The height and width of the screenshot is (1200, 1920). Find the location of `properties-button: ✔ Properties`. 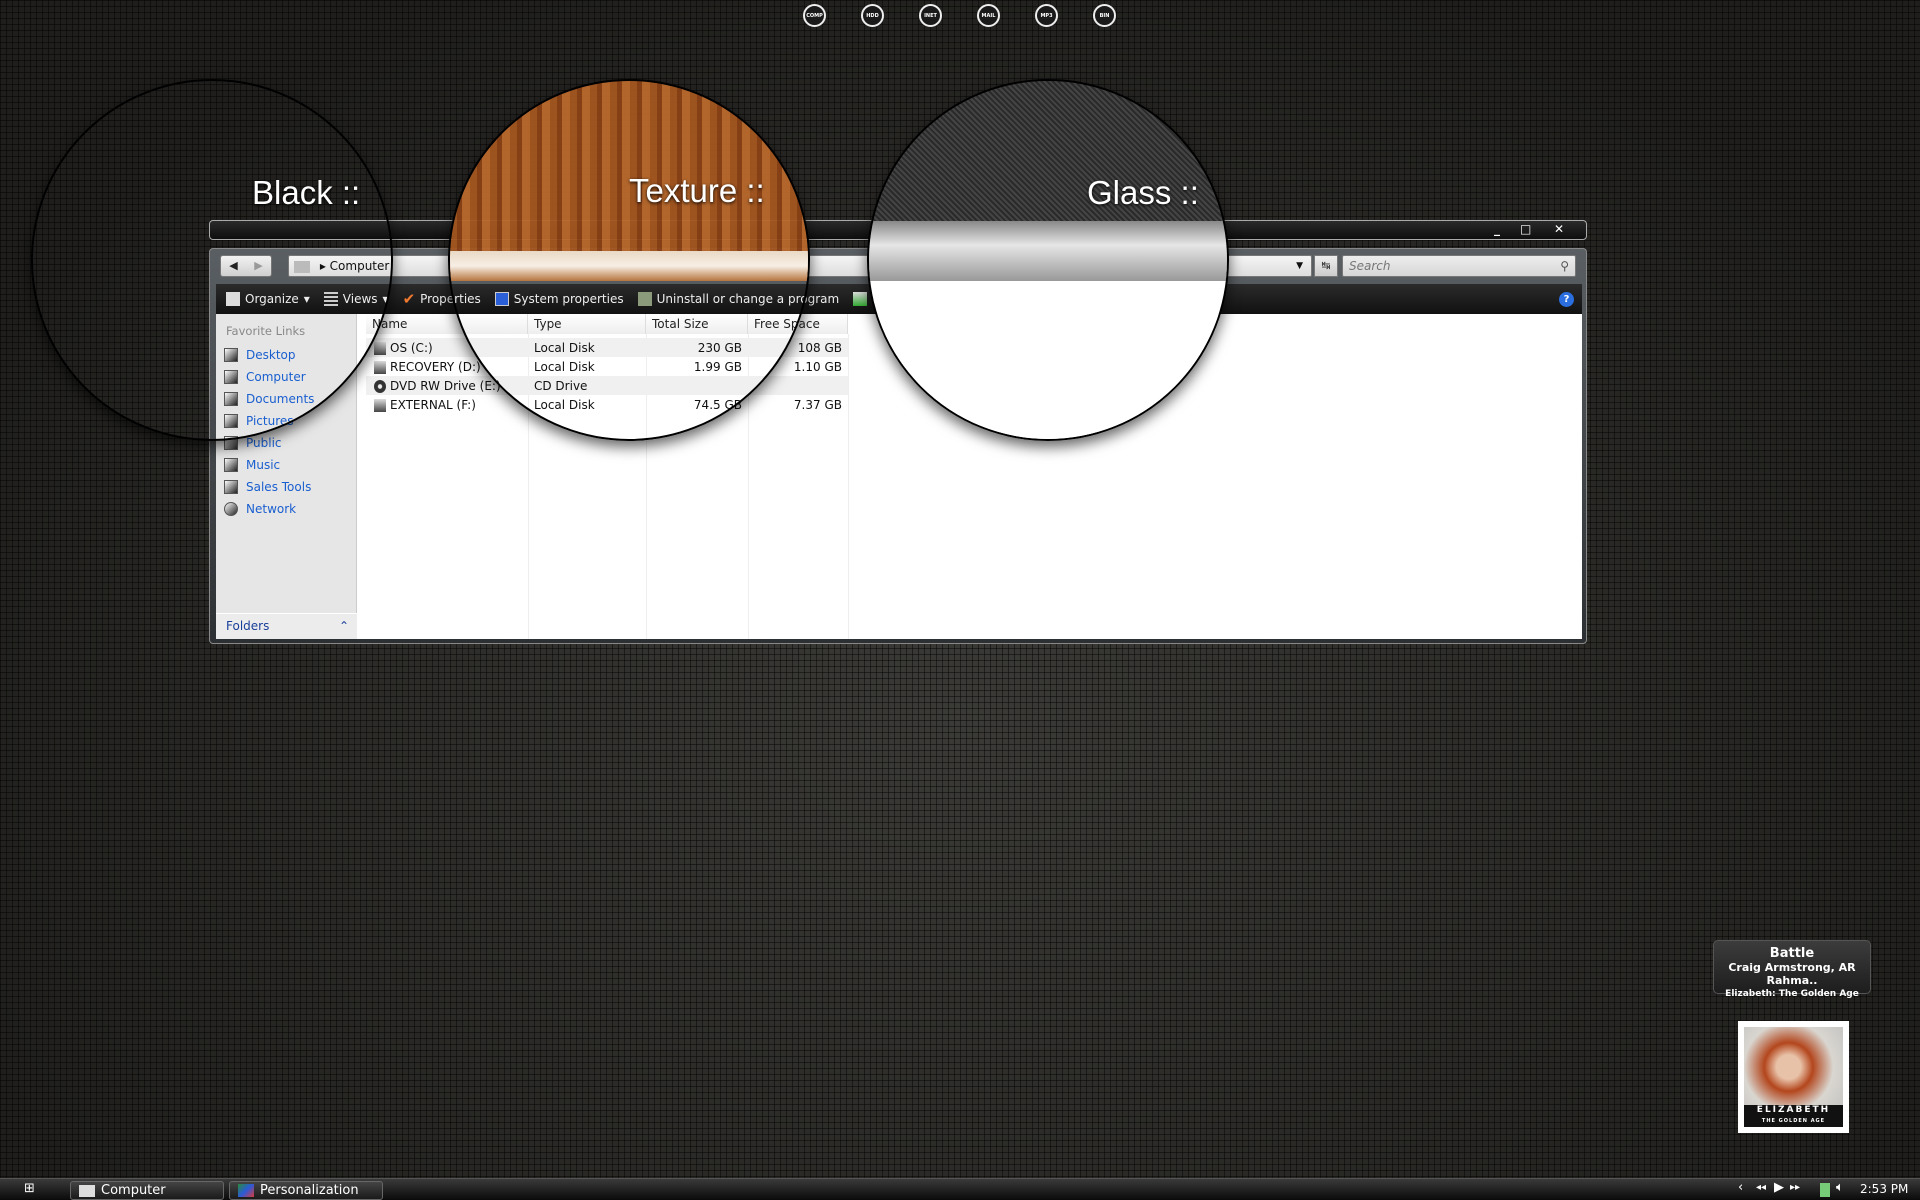

properties-button: ✔ Properties is located at coordinates (442, 299).